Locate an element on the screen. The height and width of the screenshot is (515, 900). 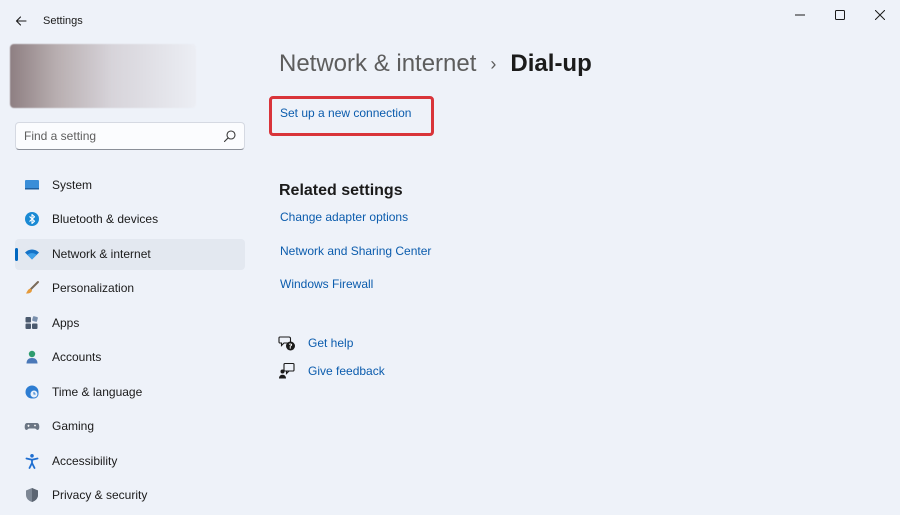
sidebar-item-privacy-security: Privacy & security is located at coordinates (130, 495).